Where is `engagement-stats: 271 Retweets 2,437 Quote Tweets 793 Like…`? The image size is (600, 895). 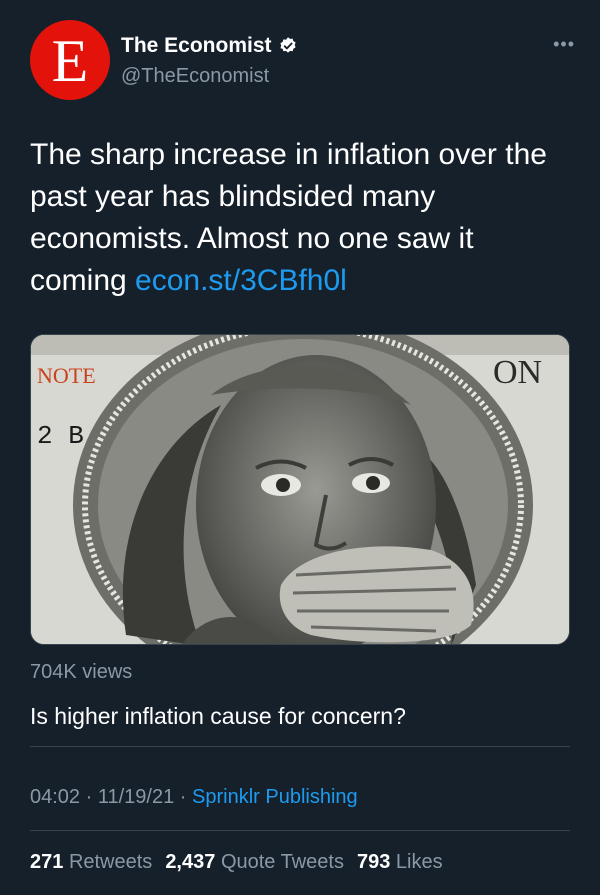 engagement-stats: 271 Retweets 2,437 Quote Tweets 793 Like… is located at coordinates (243, 862).